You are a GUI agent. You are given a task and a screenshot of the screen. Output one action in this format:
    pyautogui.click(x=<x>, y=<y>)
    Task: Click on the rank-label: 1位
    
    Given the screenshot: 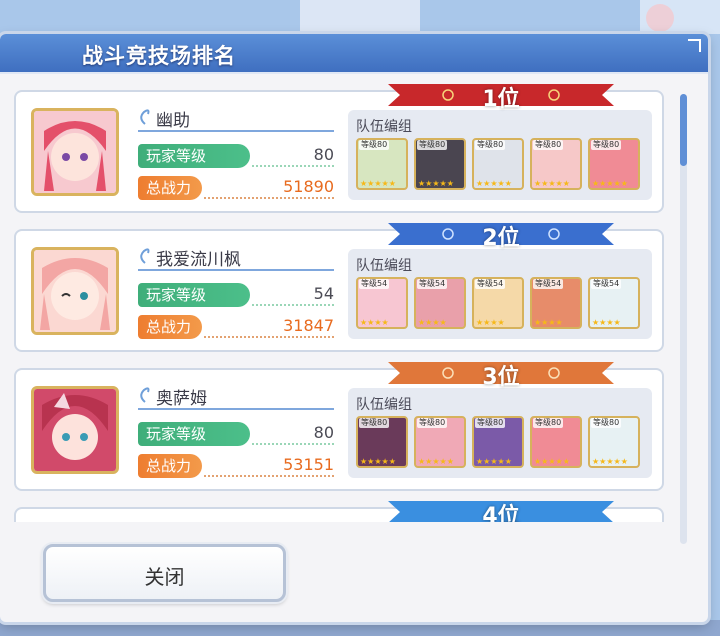 What is the action you would take?
    pyautogui.click(x=501, y=99)
    